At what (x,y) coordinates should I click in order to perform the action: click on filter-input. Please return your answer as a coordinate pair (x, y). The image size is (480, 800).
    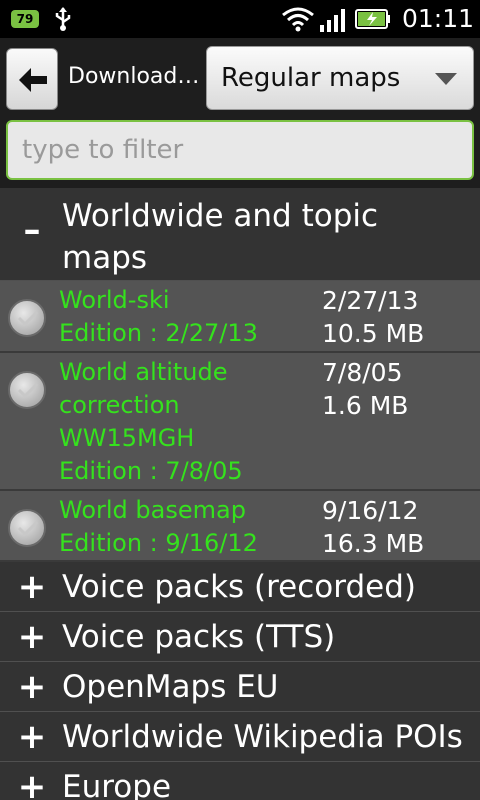
    Looking at the image, I should click on (240, 150).